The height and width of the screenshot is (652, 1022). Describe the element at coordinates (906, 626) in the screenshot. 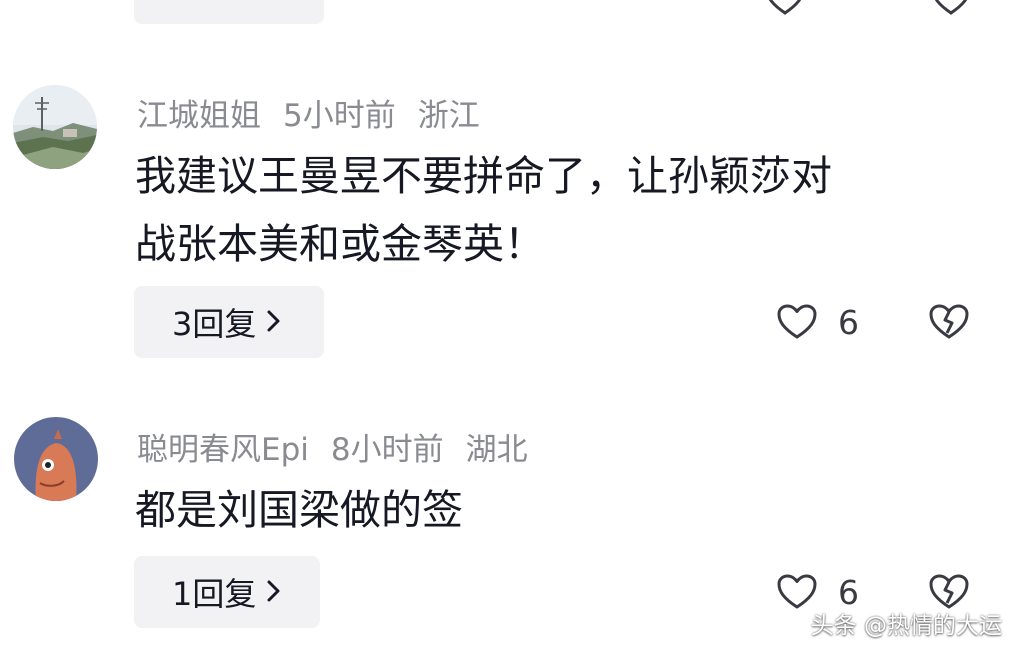

I see `watermark: 头条 @热情的大运` at that location.